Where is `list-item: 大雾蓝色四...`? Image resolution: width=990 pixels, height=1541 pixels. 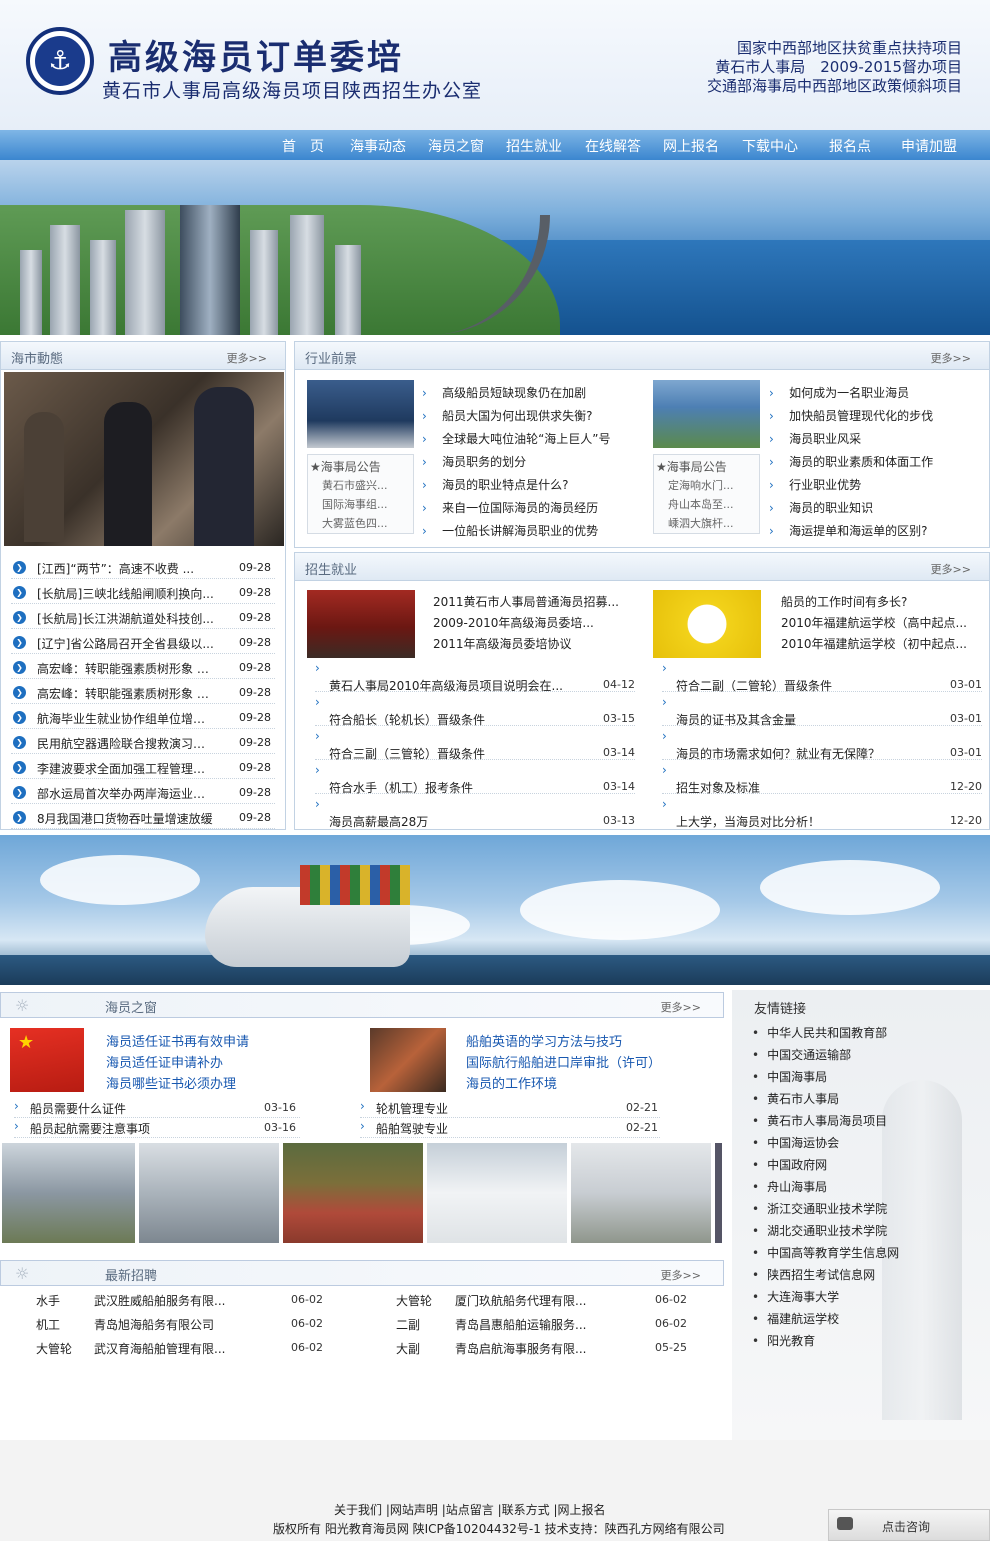 list-item: 大雾蓝色四... is located at coordinates (364, 523).